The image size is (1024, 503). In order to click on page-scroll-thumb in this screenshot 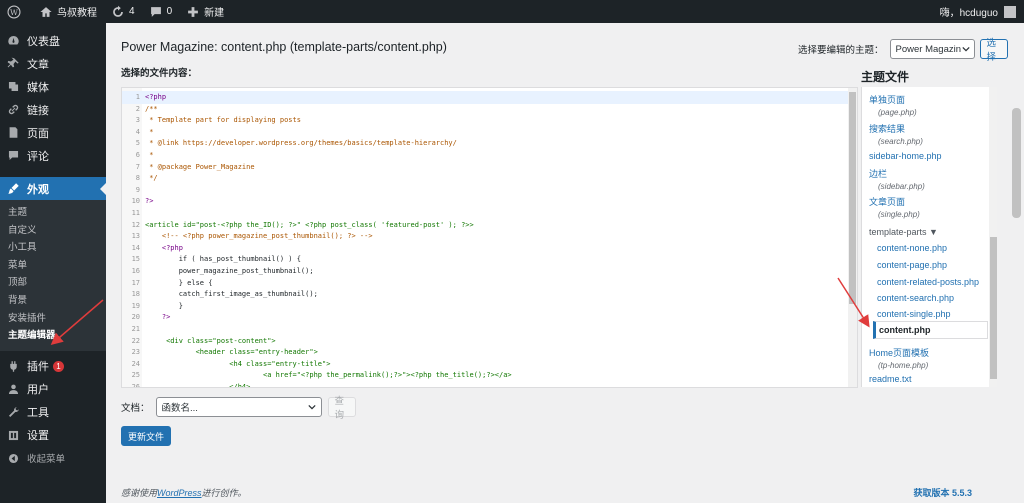, I will do `click(1016, 163)`.